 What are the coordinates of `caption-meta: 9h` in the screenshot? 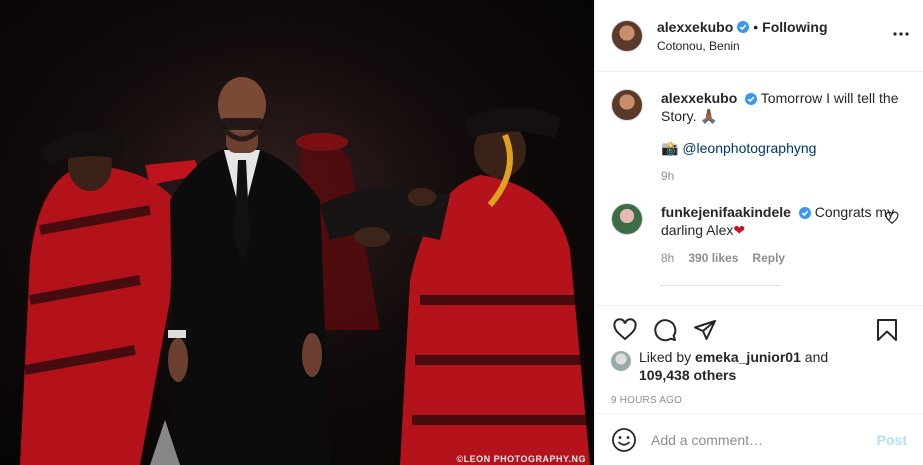 It's located at (781, 176).